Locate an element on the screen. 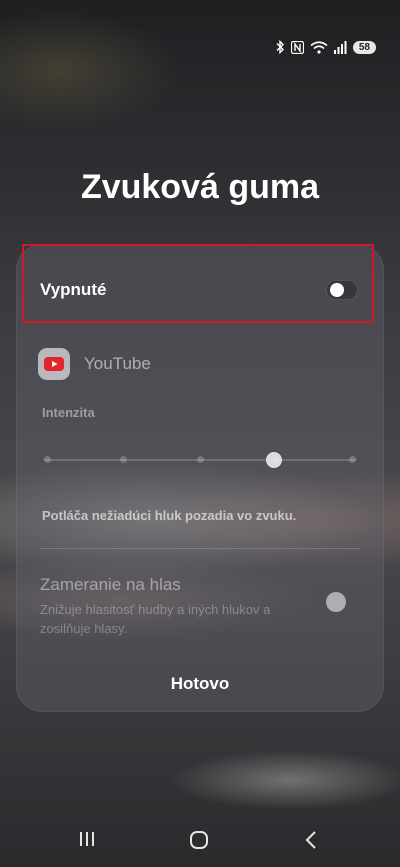  slider-thumb is located at coordinates (274, 460).